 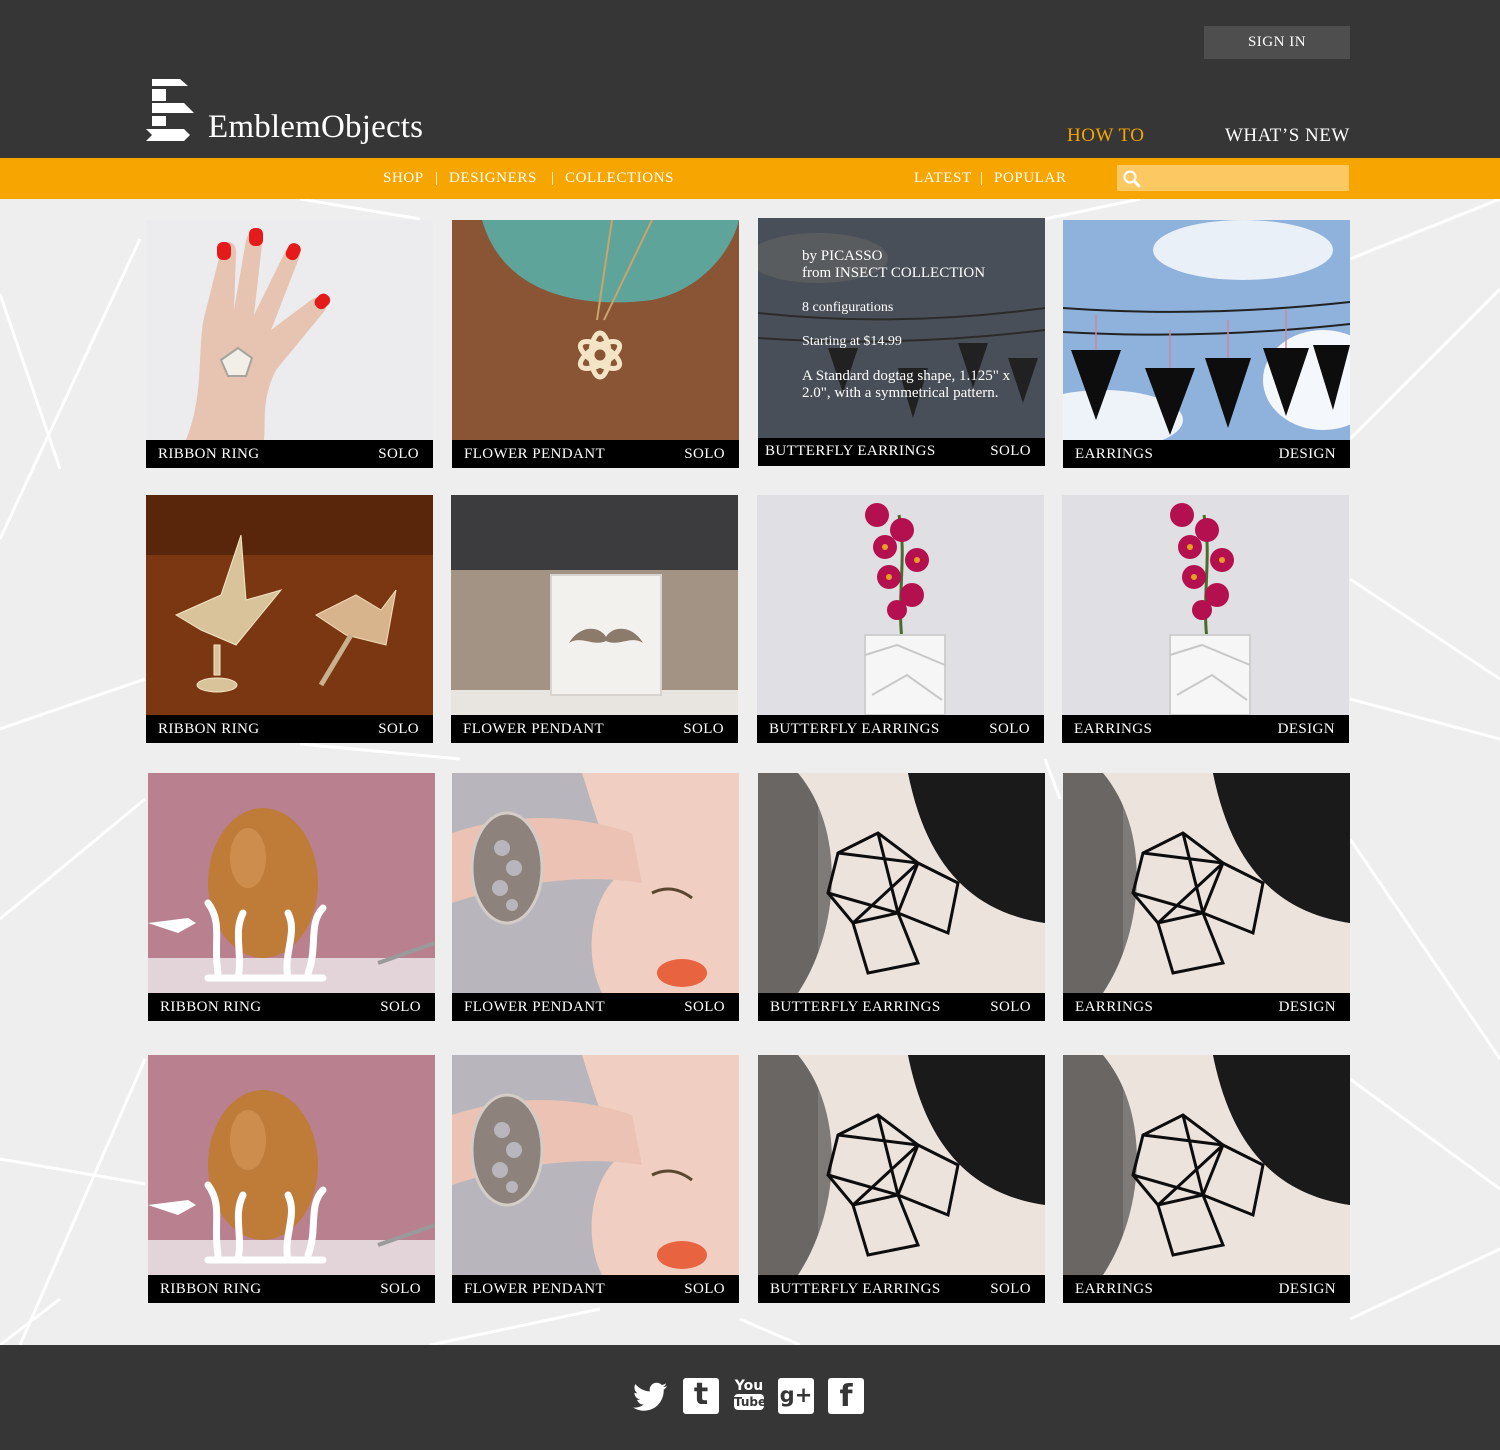 What do you see at coordinates (701, 1396) in the screenshot?
I see `tumblr-icon: t` at bounding box center [701, 1396].